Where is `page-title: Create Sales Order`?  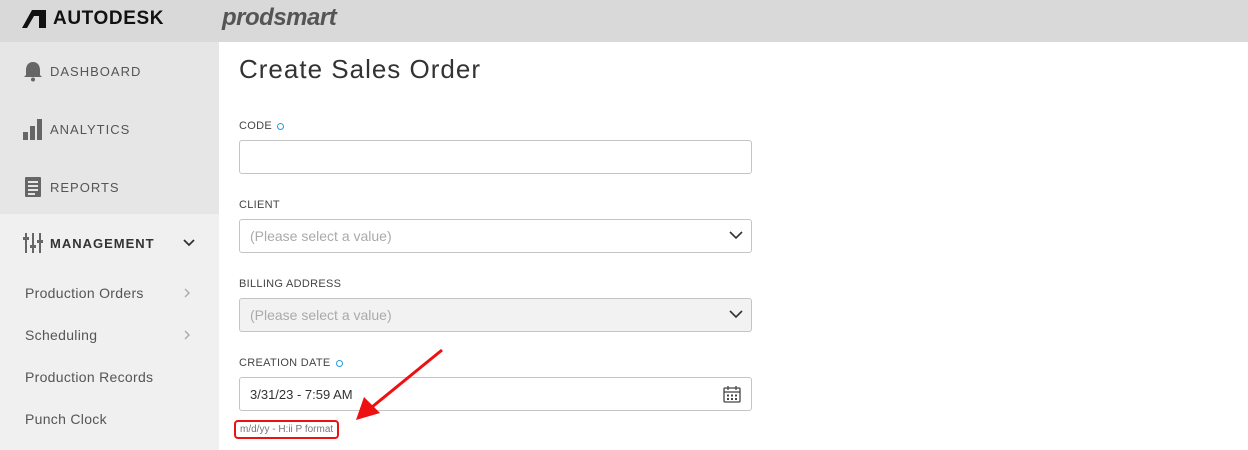
page-title: Create Sales Order is located at coordinates (360, 69).